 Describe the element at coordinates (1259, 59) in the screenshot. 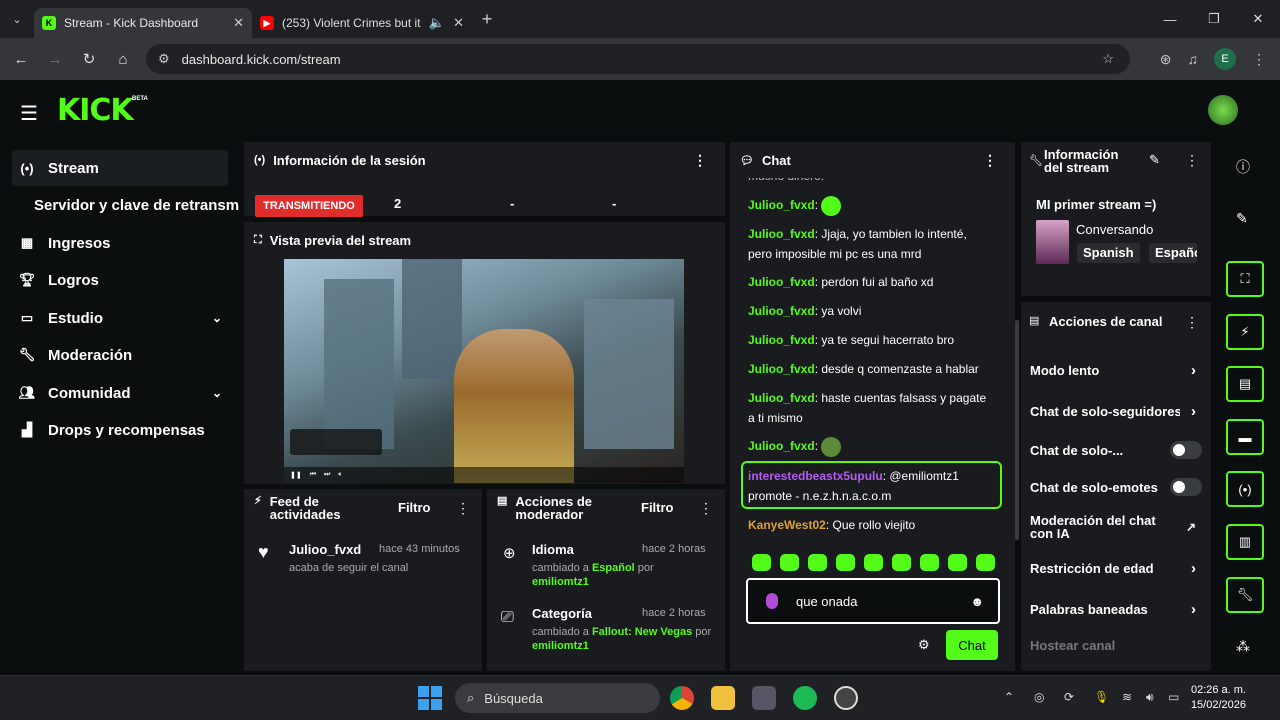

I see `browser-menu-icon: ⋮` at that location.